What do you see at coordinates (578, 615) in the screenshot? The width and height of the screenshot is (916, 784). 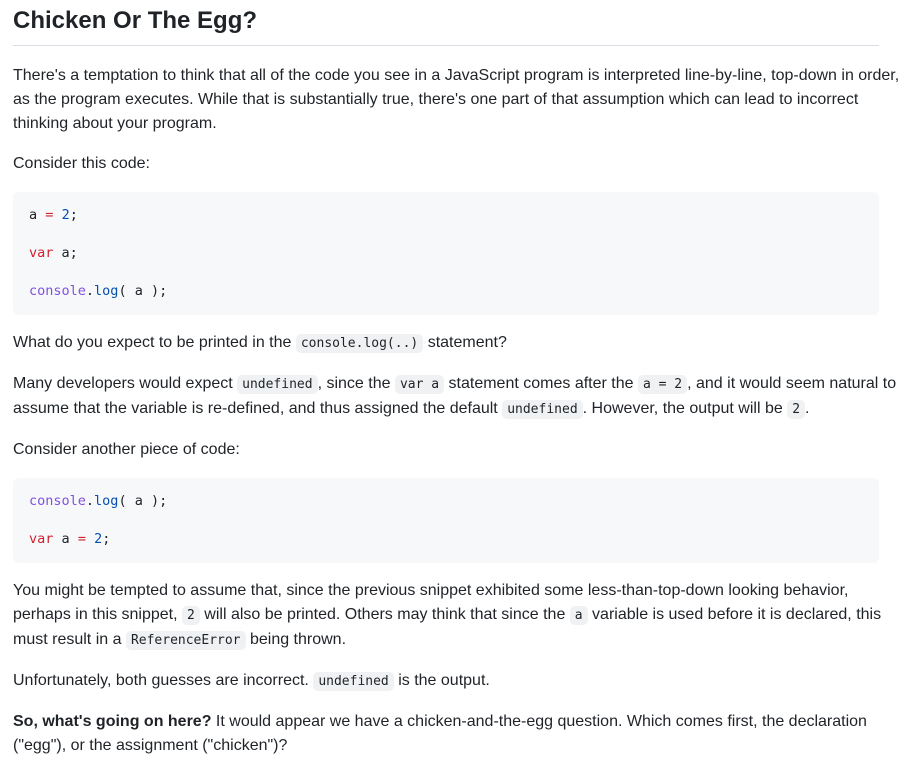 I see `inline-code: a` at bounding box center [578, 615].